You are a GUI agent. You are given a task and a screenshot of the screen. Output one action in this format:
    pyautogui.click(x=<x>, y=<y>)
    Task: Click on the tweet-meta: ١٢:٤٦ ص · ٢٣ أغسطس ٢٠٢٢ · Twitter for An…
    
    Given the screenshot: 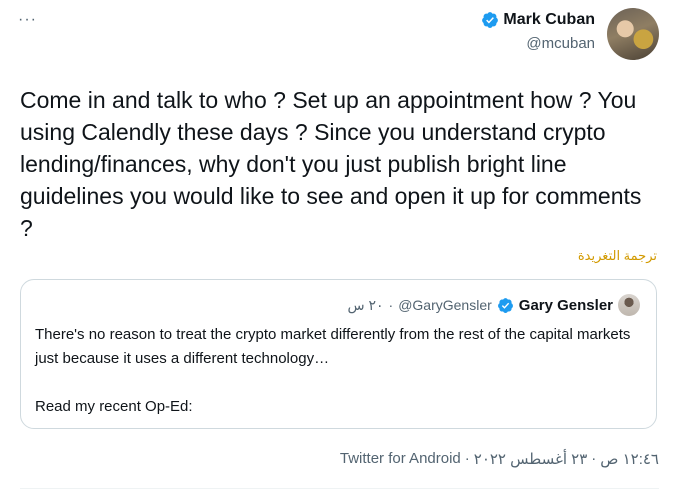 What is the action you would take?
    pyautogui.click(x=499, y=459)
    